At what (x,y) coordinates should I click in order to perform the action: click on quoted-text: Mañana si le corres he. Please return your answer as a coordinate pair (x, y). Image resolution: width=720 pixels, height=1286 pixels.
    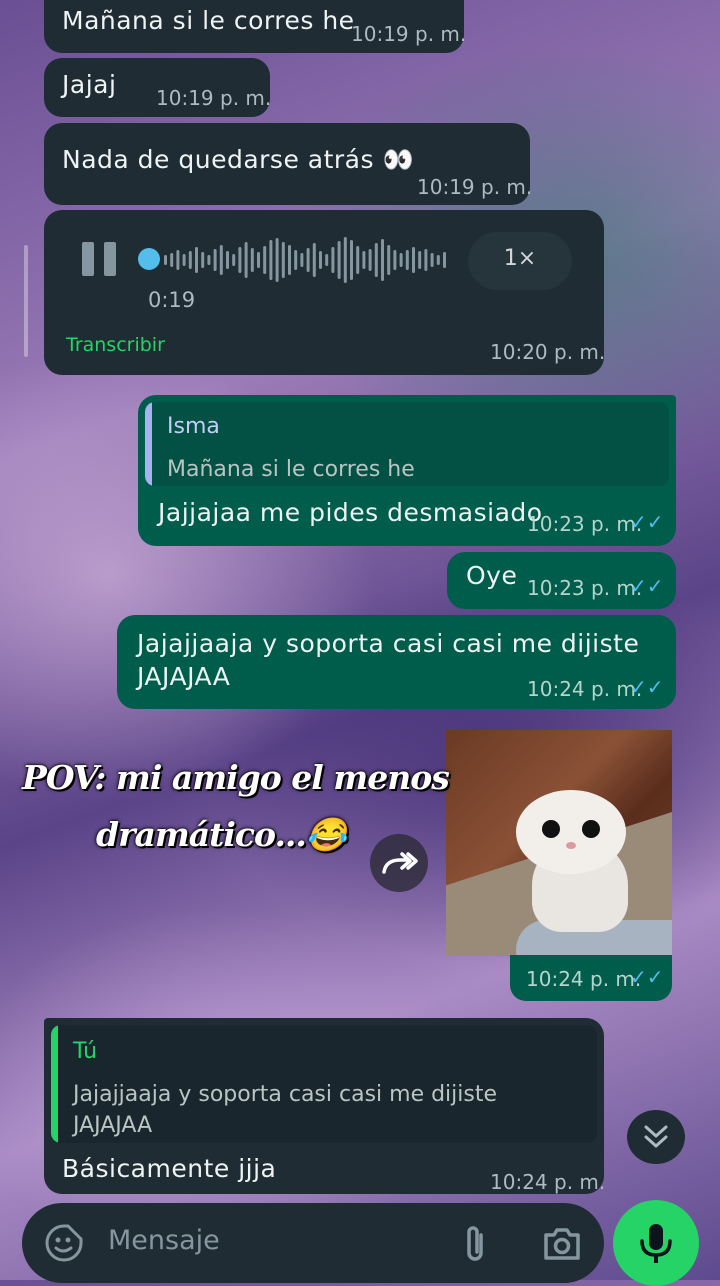
    Looking at the image, I should click on (291, 469).